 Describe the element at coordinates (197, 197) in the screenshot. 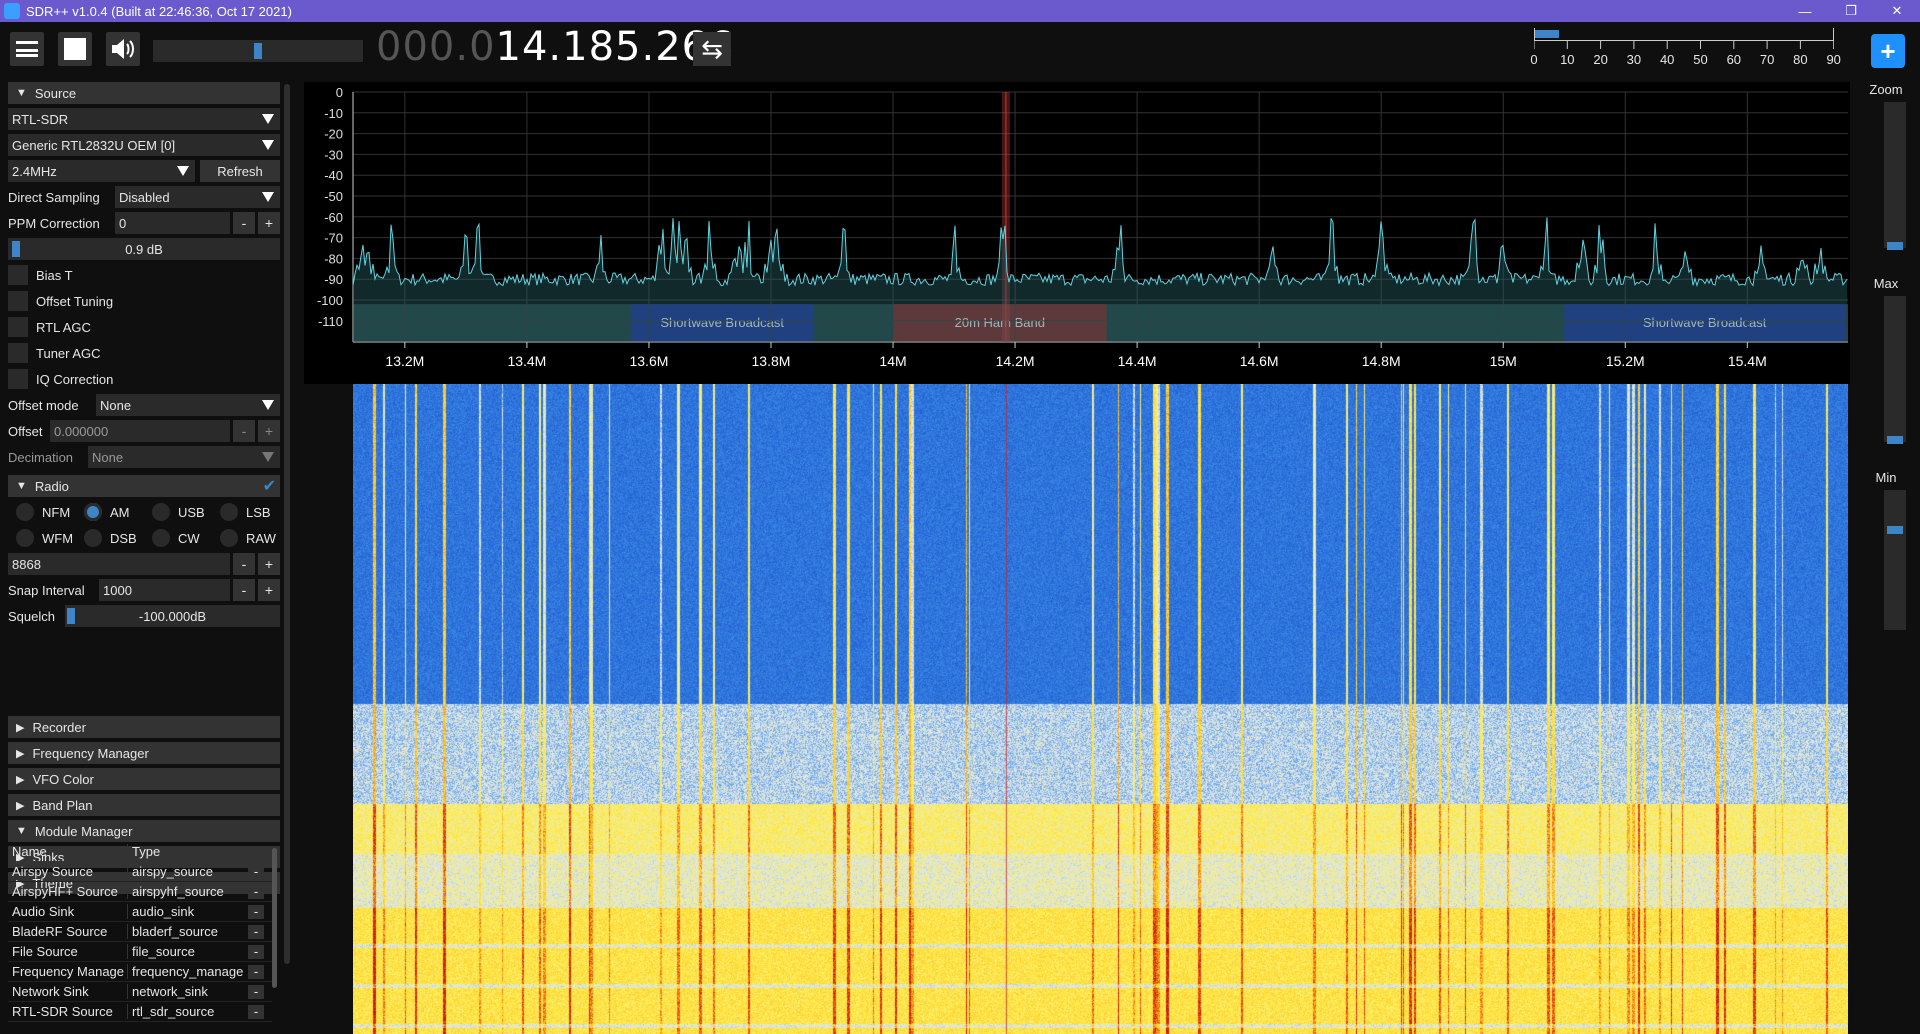

I see `direct-sampling-select: Disabled` at that location.